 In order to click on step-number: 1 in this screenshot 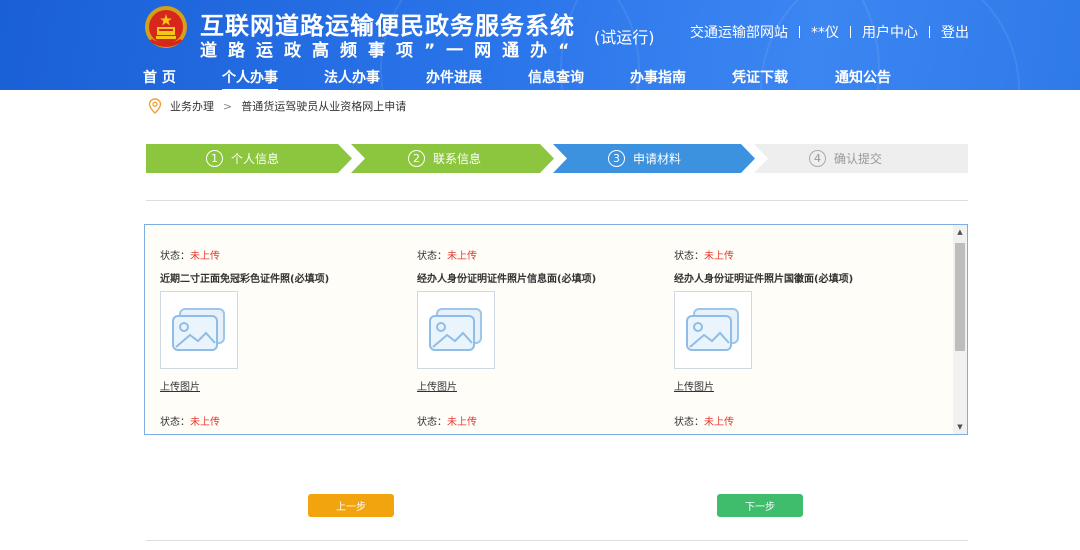, I will do `click(214, 158)`.